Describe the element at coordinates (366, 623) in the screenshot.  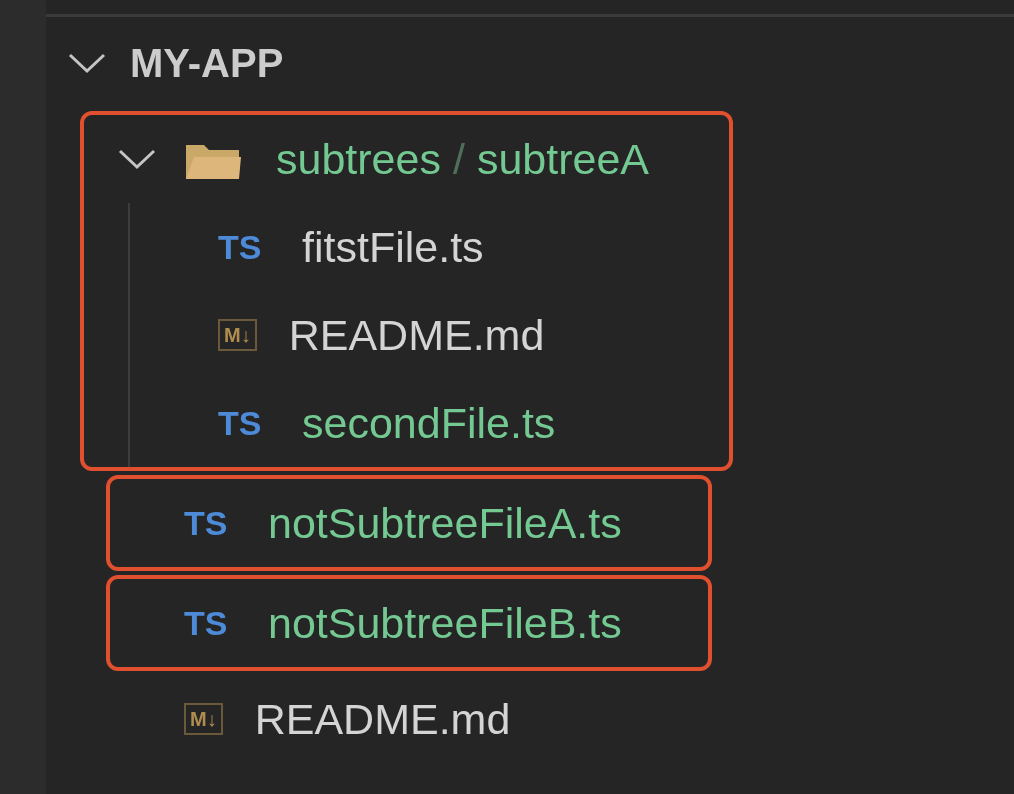
I see `file-tree-item: TS notSubtreeFileB.ts` at that location.